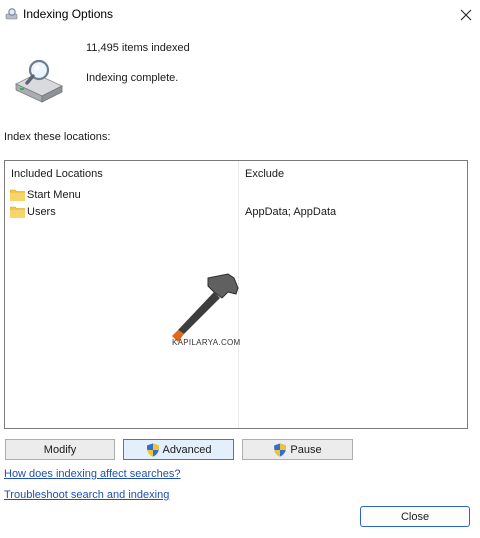 Image resolution: width=480 pixels, height=538 pixels. What do you see at coordinates (57, 137) in the screenshot?
I see `locations-section-label: Index these locations:` at bounding box center [57, 137].